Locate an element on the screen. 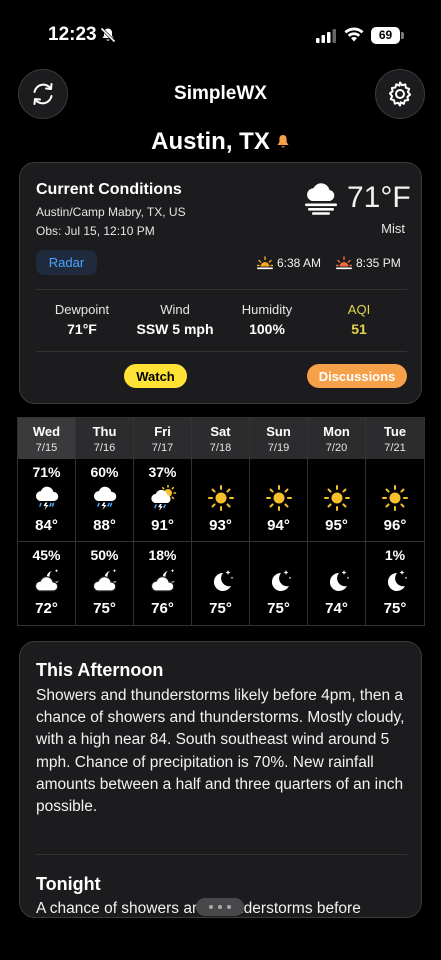 The image size is (441, 960). forecast-day-column: Sat 7/18 93° 75° is located at coordinates (221, 521).